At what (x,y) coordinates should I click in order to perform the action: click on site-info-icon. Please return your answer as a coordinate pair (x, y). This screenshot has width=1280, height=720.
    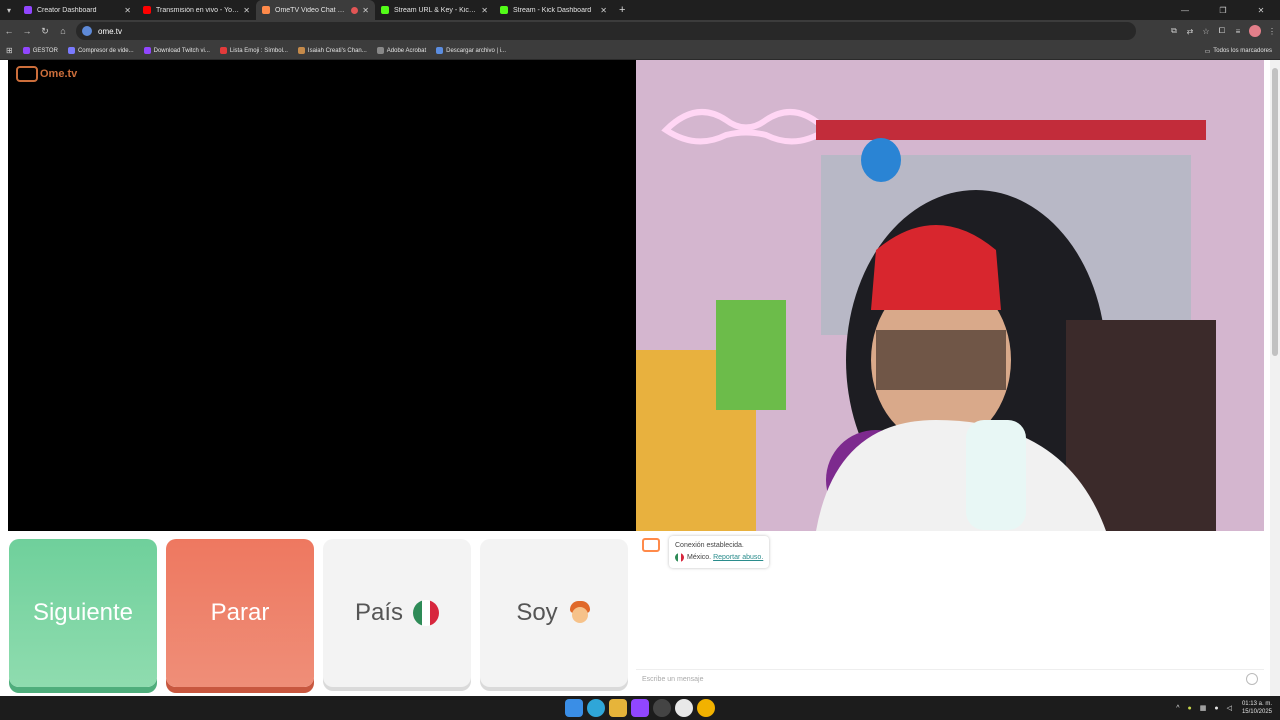
    Looking at the image, I should click on (87, 31).